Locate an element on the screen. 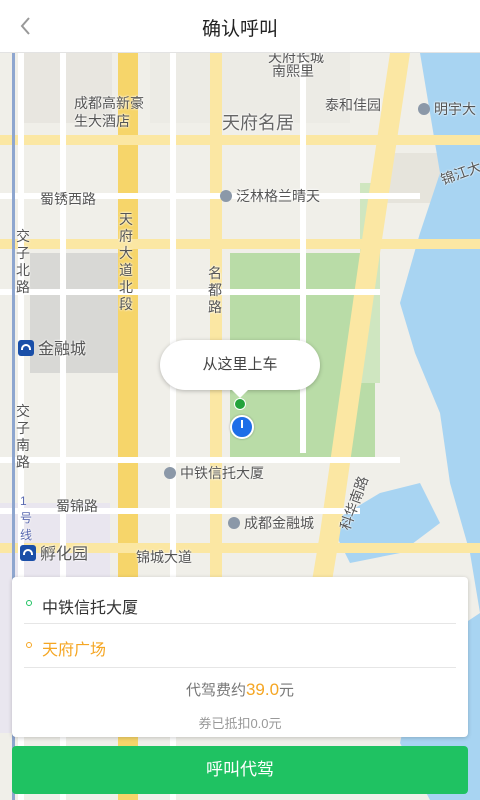 Image resolution: width=480 pixels, height=800 pixels. fee-estimate: 代驾费约39.0元 is located at coordinates (240, 689).